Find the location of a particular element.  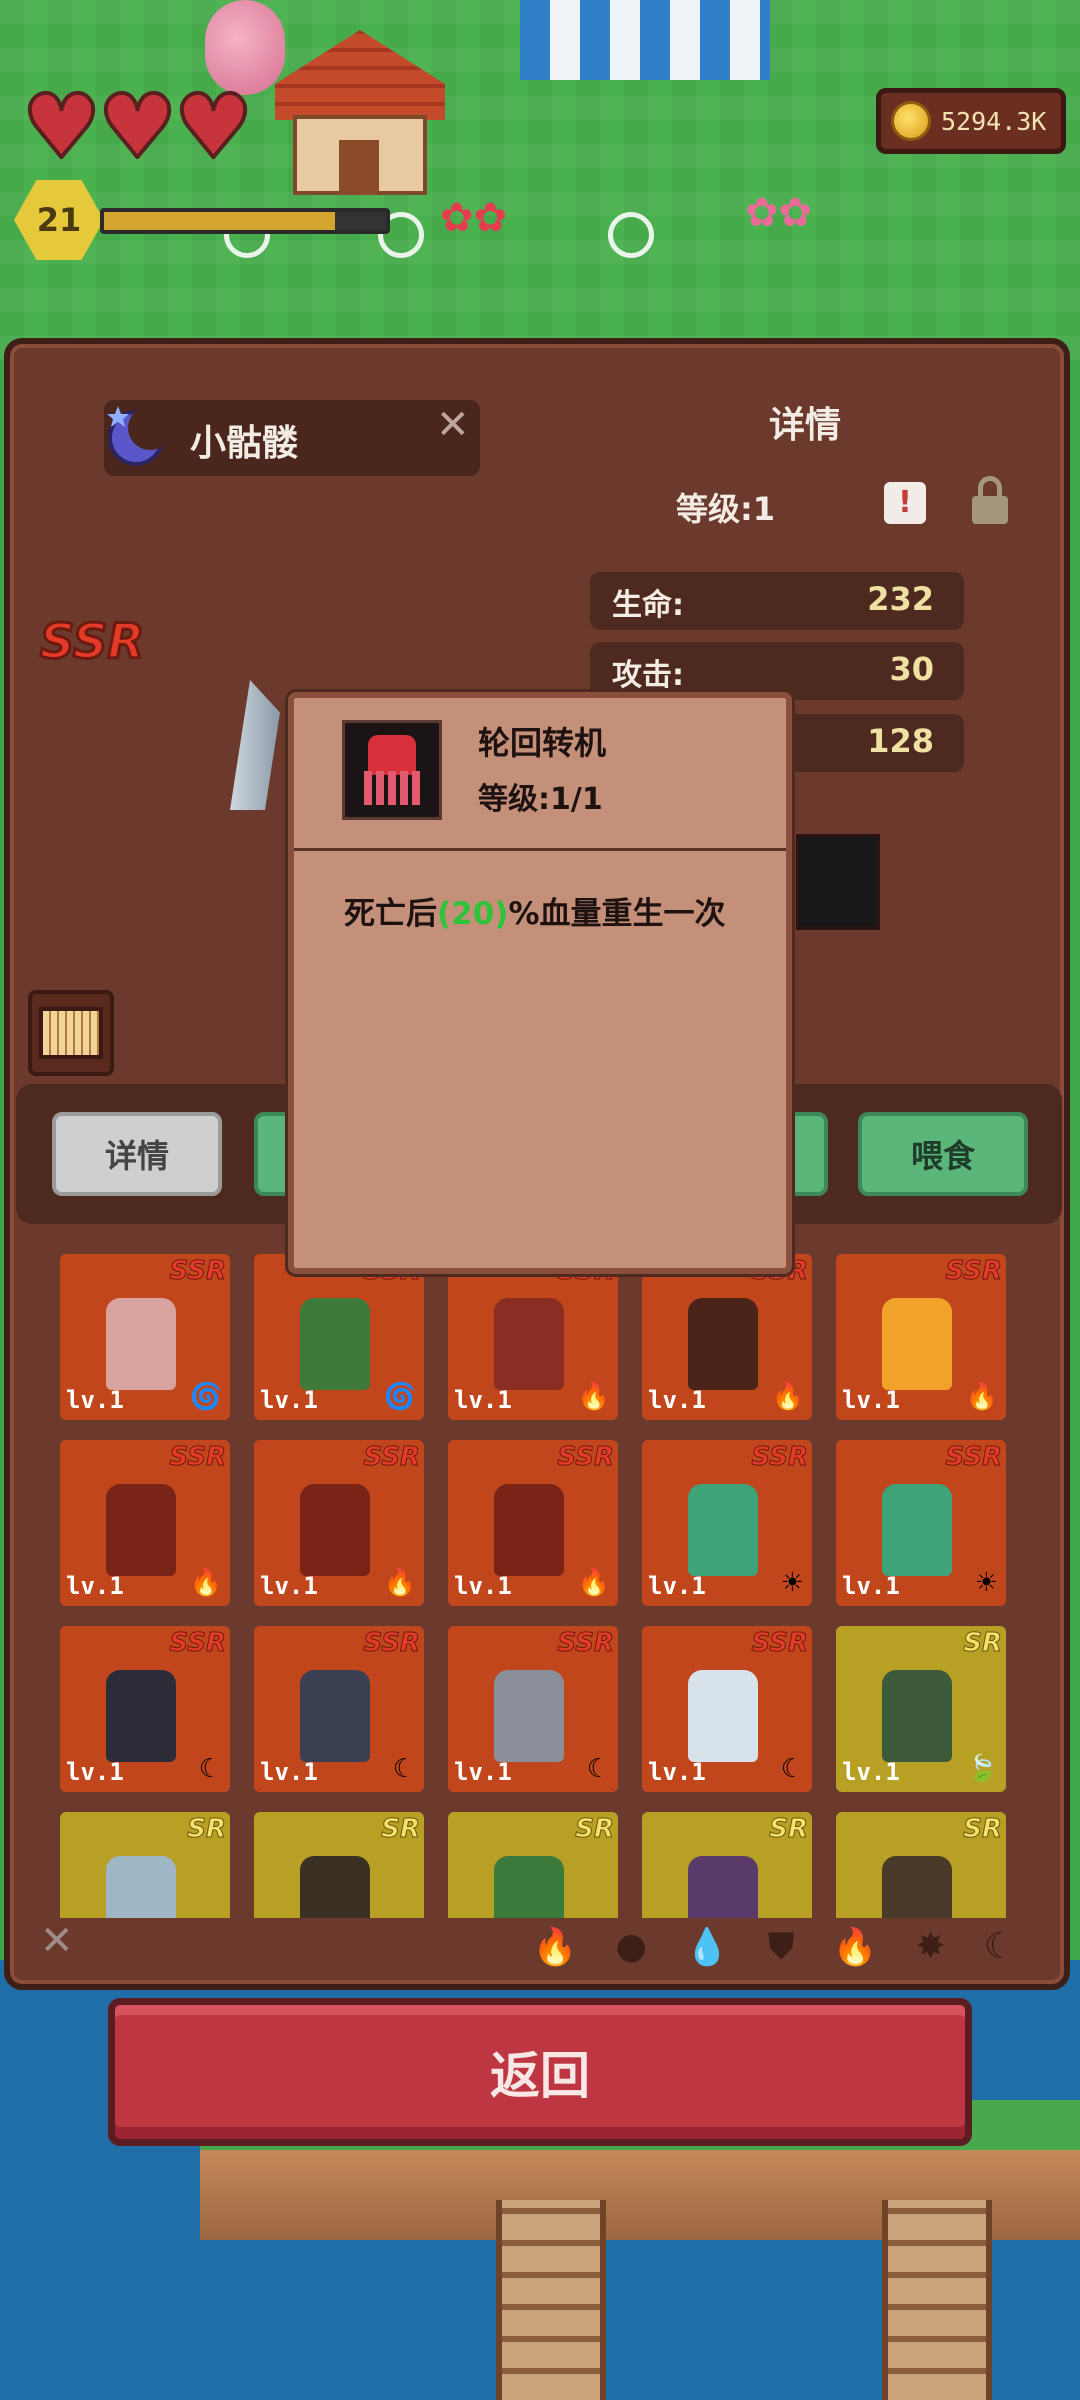

health-hearts is located at coordinates (137, 127).